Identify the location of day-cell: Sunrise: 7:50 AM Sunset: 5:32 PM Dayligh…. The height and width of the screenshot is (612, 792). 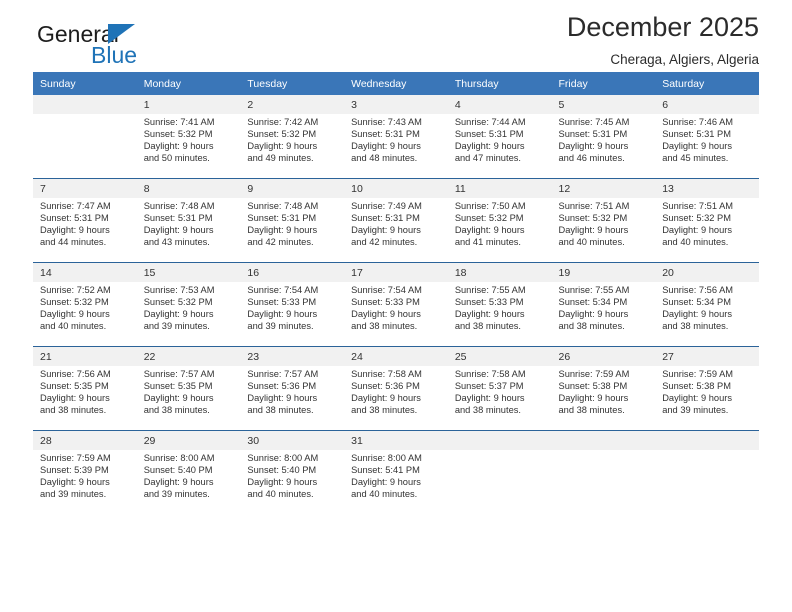
(499, 230).